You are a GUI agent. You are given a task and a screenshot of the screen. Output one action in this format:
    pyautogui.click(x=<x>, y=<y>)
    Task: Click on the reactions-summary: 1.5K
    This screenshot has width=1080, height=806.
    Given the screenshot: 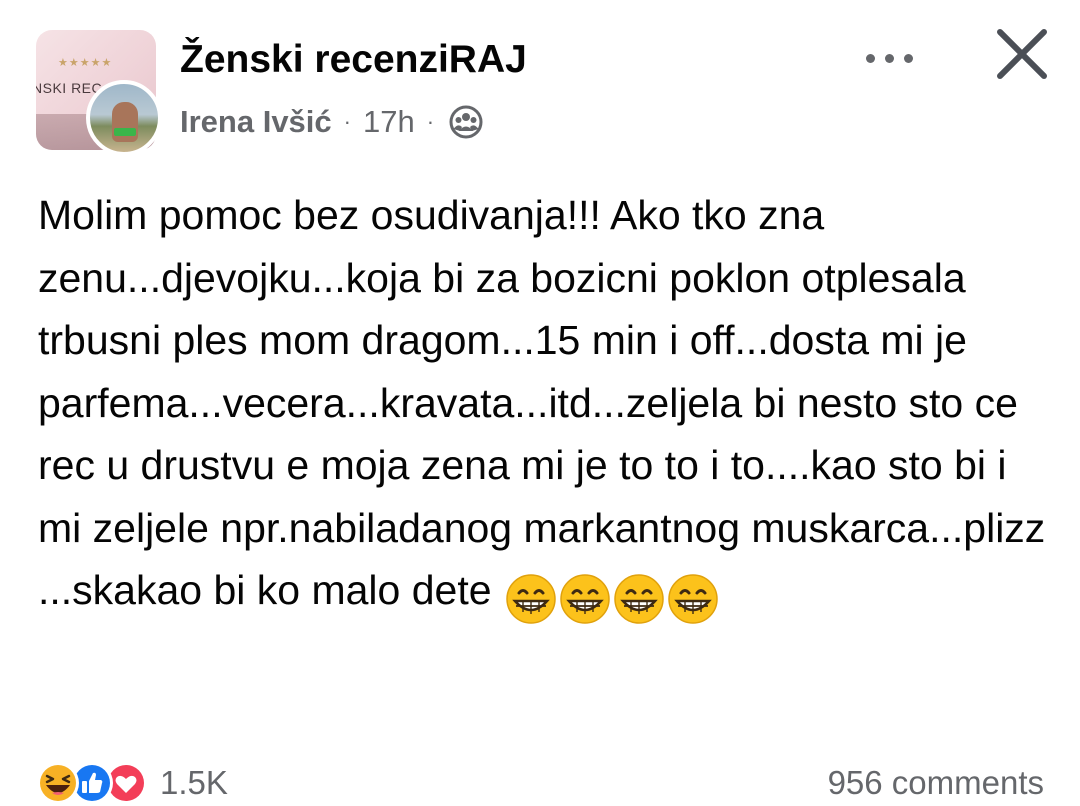 What is the action you would take?
    pyautogui.click(x=132, y=783)
    